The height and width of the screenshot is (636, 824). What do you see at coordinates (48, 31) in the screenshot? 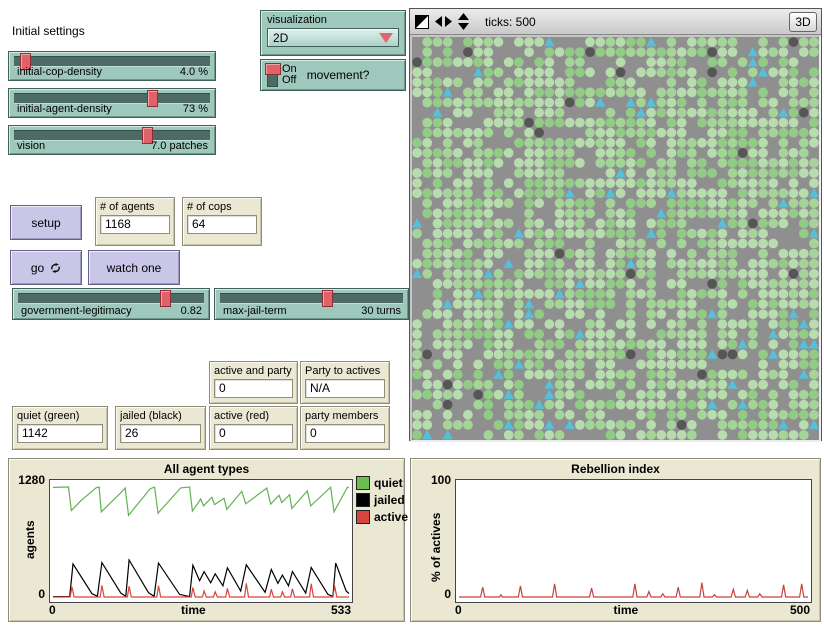
I see `initial-settings-heading: Initial settings` at bounding box center [48, 31].